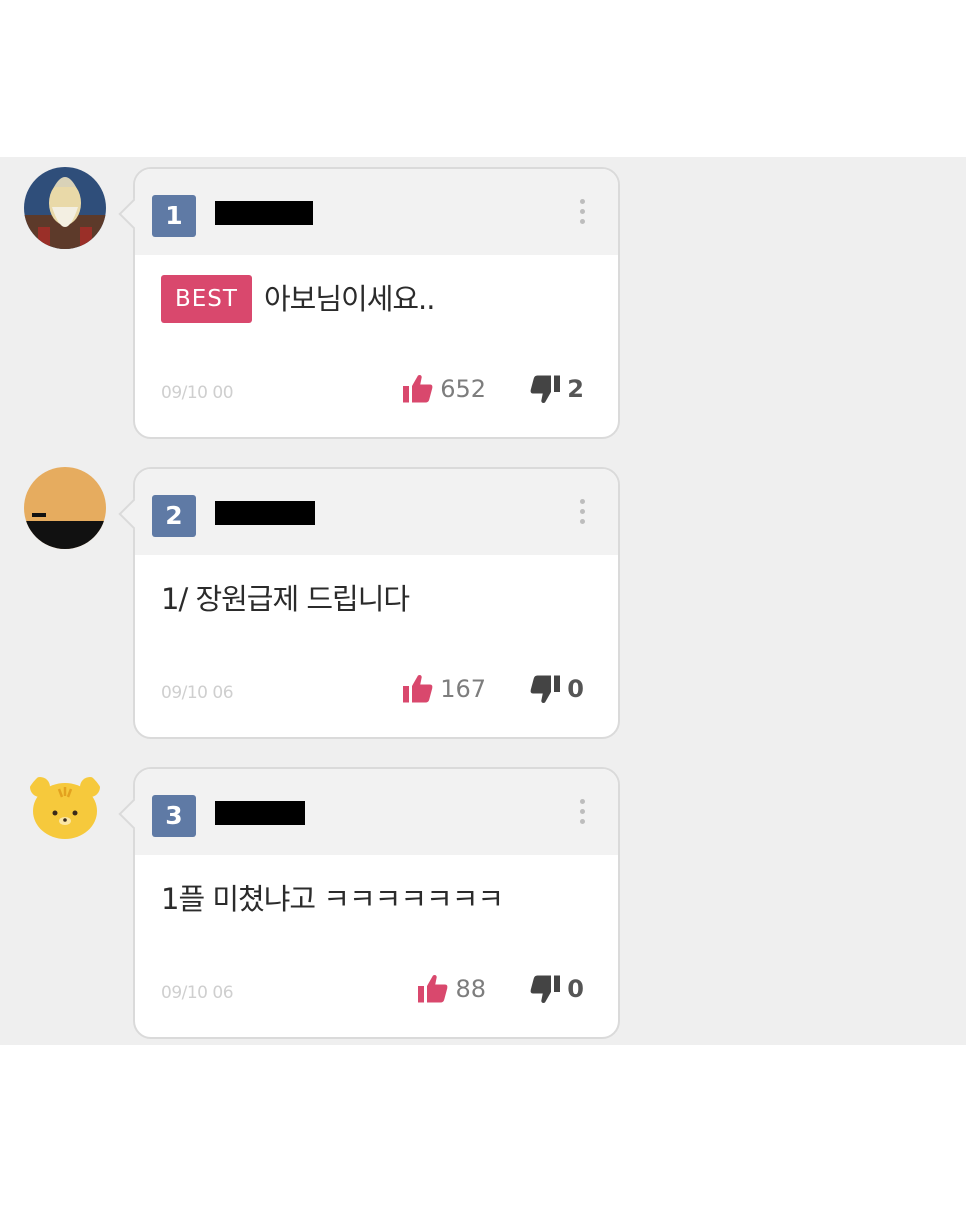 The height and width of the screenshot is (1215, 966). What do you see at coordinates (376, 512) in the screenshot?
I see `comment-header: 2` at bounding box center [376, 512].